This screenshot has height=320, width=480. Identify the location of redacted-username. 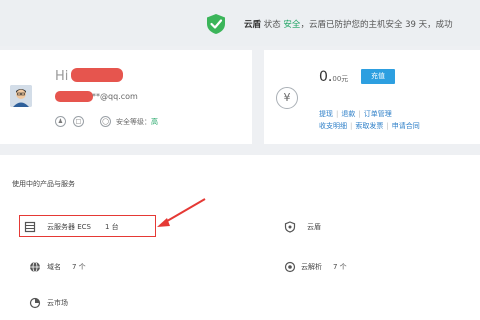
(97, 75).